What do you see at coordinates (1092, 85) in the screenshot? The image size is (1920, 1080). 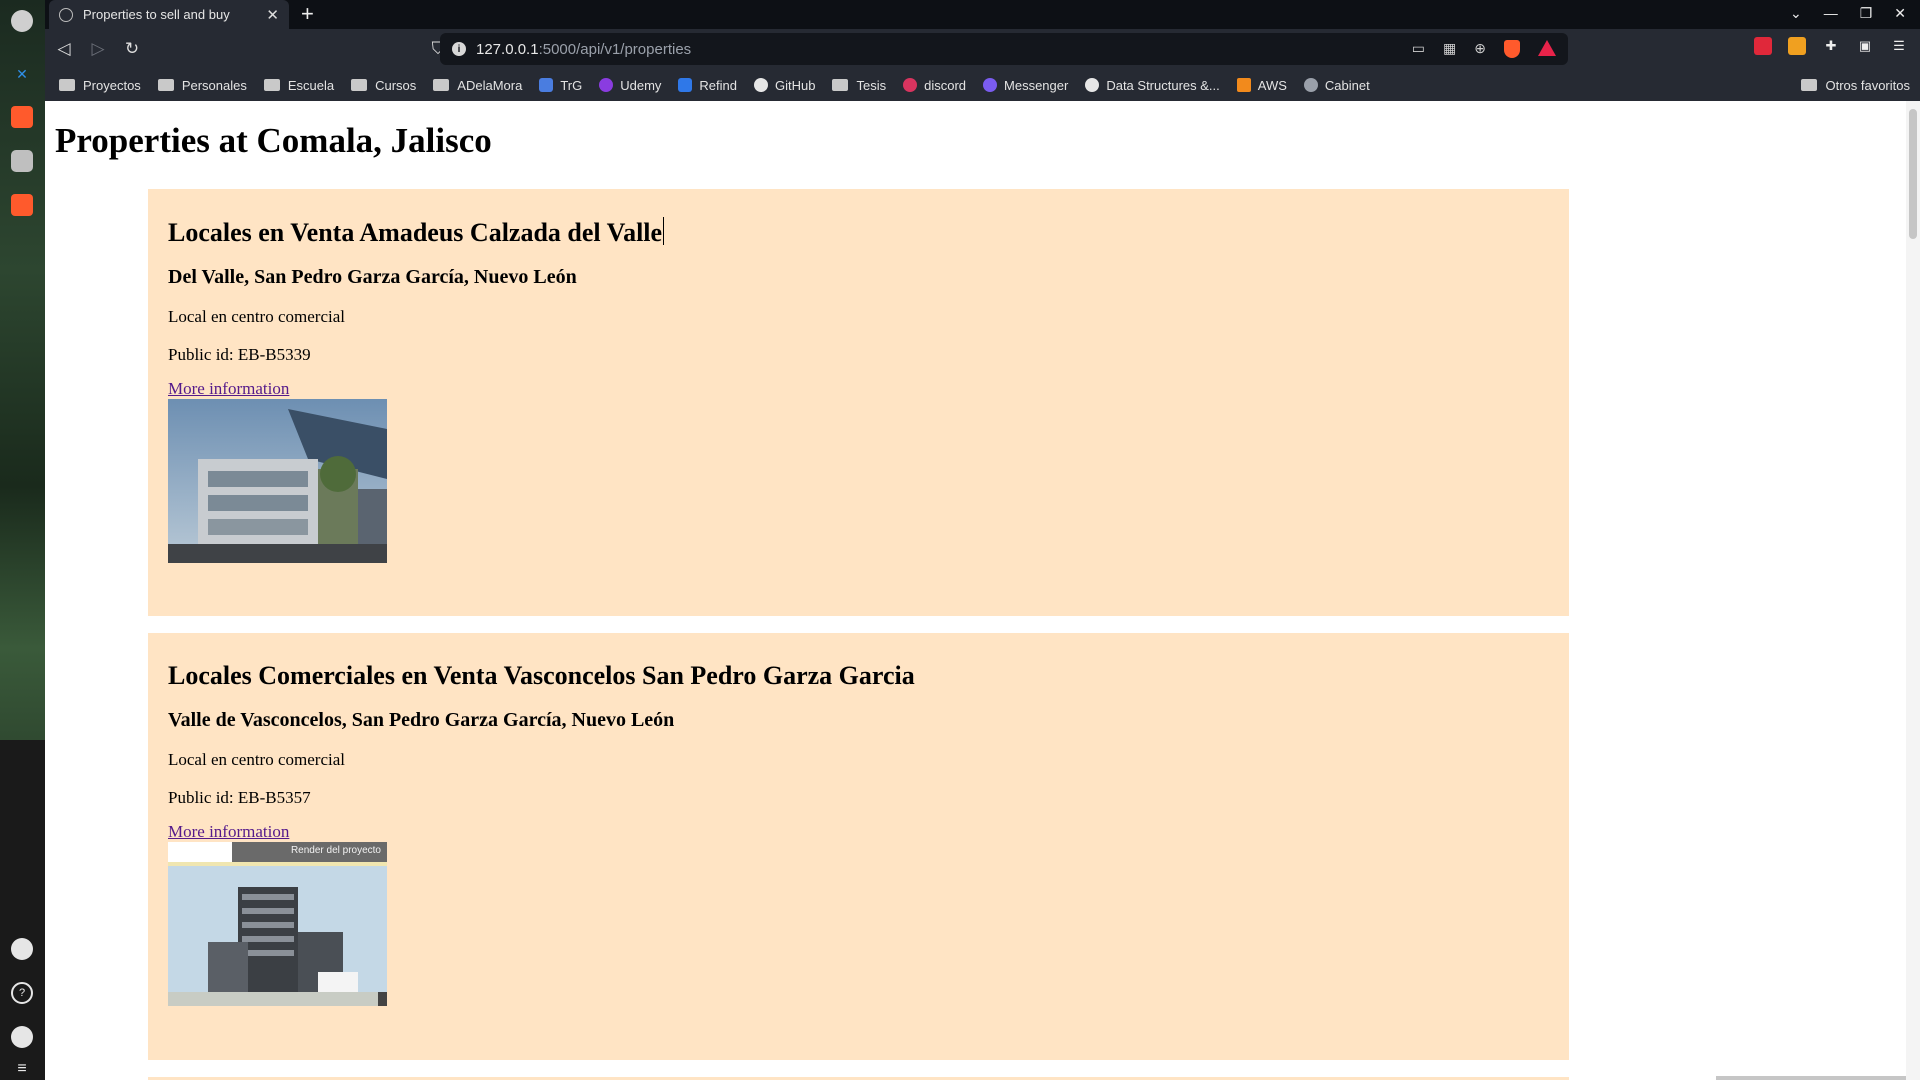 I see `google-icon` at bounding box center [1092, 85].